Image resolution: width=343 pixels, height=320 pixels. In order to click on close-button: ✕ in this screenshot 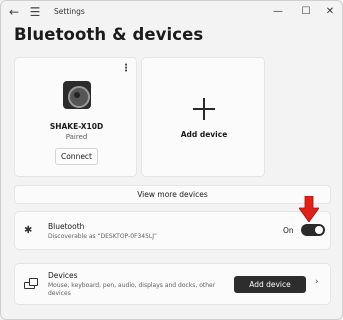, I will do `click(330, 12)`.